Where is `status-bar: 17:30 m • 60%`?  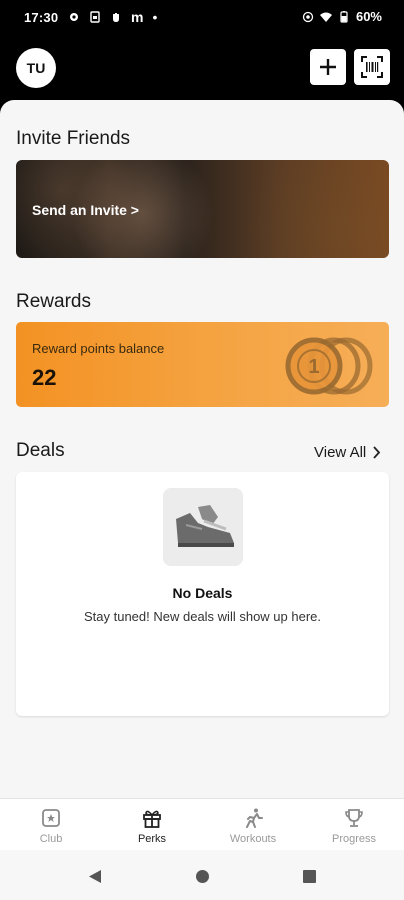
status-bar: 17:30 m • 60% is located at coordinates (202, 17).